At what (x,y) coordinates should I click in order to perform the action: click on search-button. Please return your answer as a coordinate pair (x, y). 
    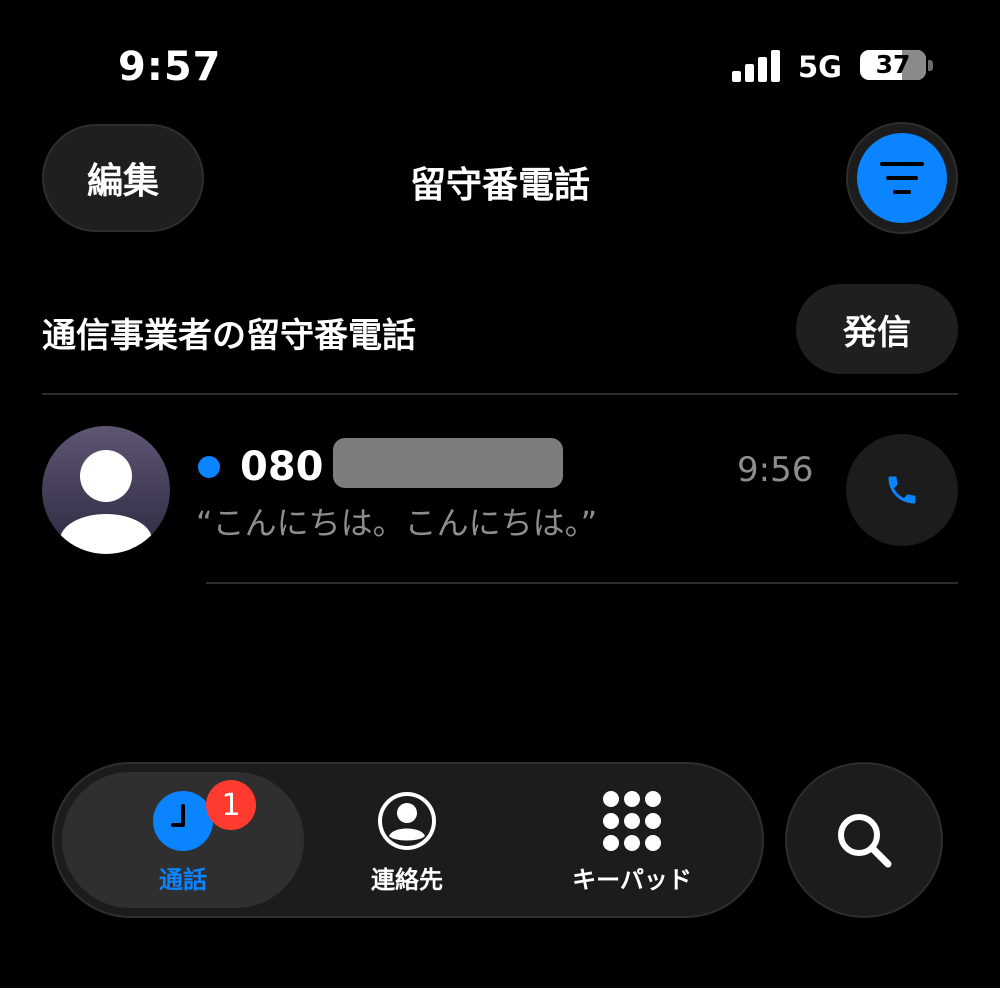
    Looking at the image, I should click on (864, 840).